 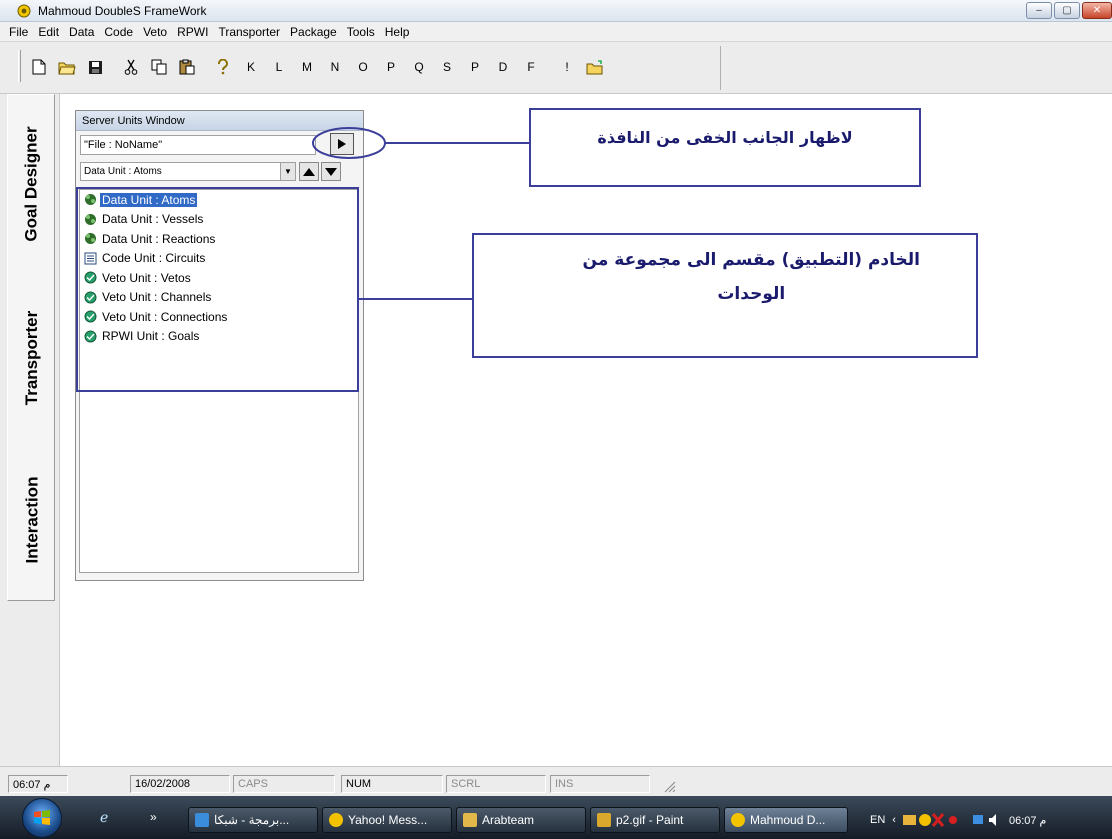 What do you see at coordinates (123, 171) in the screenshot?
I see `unit-selector-value: Data Unit : Atoms` at bounding box center [123, 171].